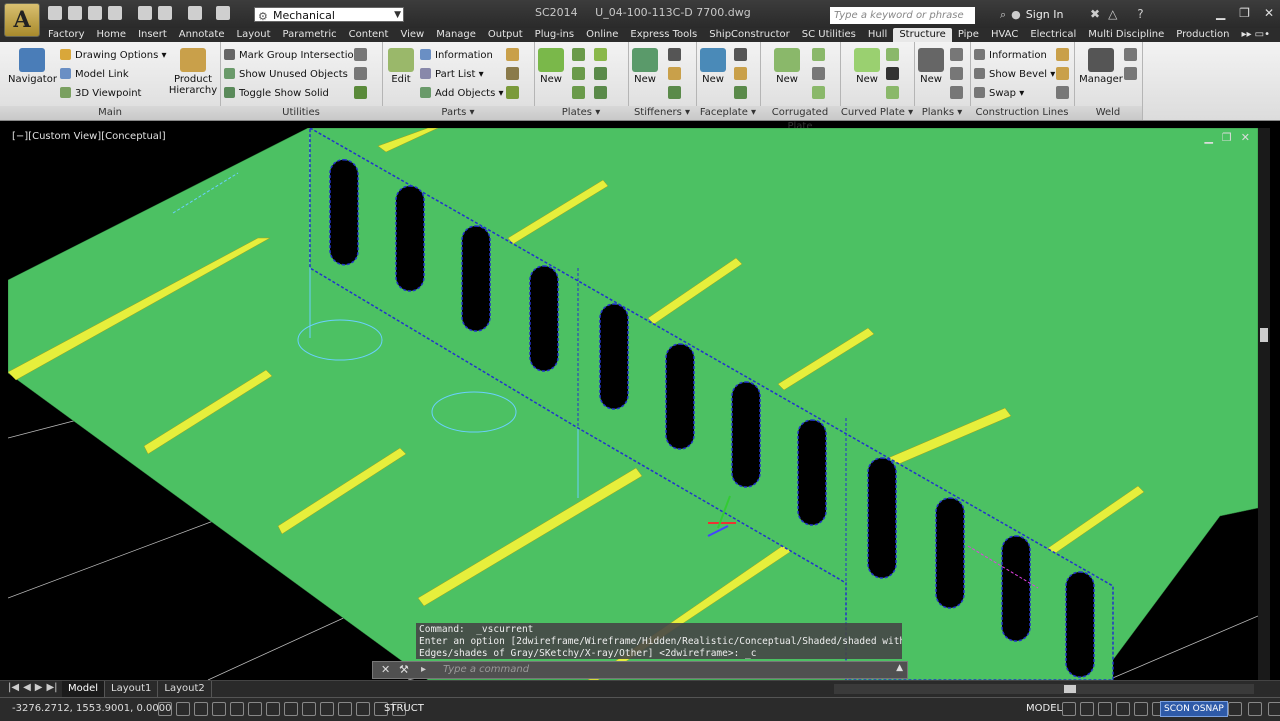  I want to click on navigator-button: Navigator, so click(32, 66).